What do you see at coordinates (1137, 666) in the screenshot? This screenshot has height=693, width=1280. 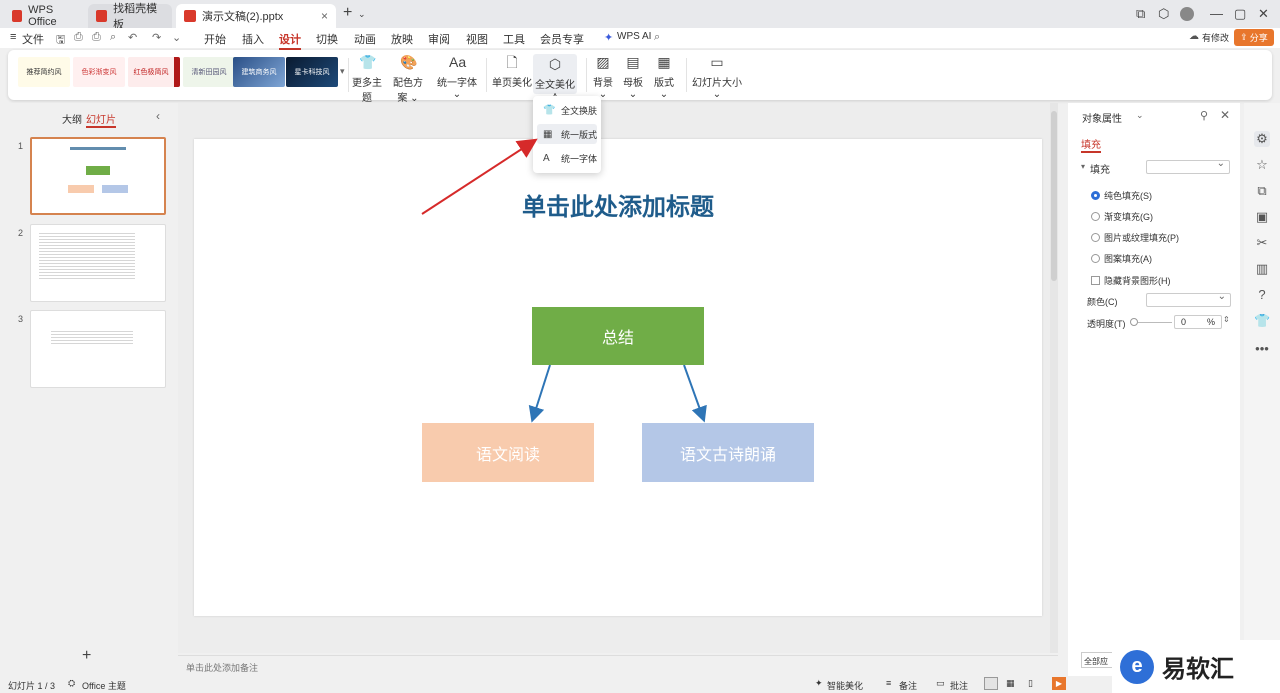 I see `watermark-logo-icon: e` at bounding box center [1137, 666].